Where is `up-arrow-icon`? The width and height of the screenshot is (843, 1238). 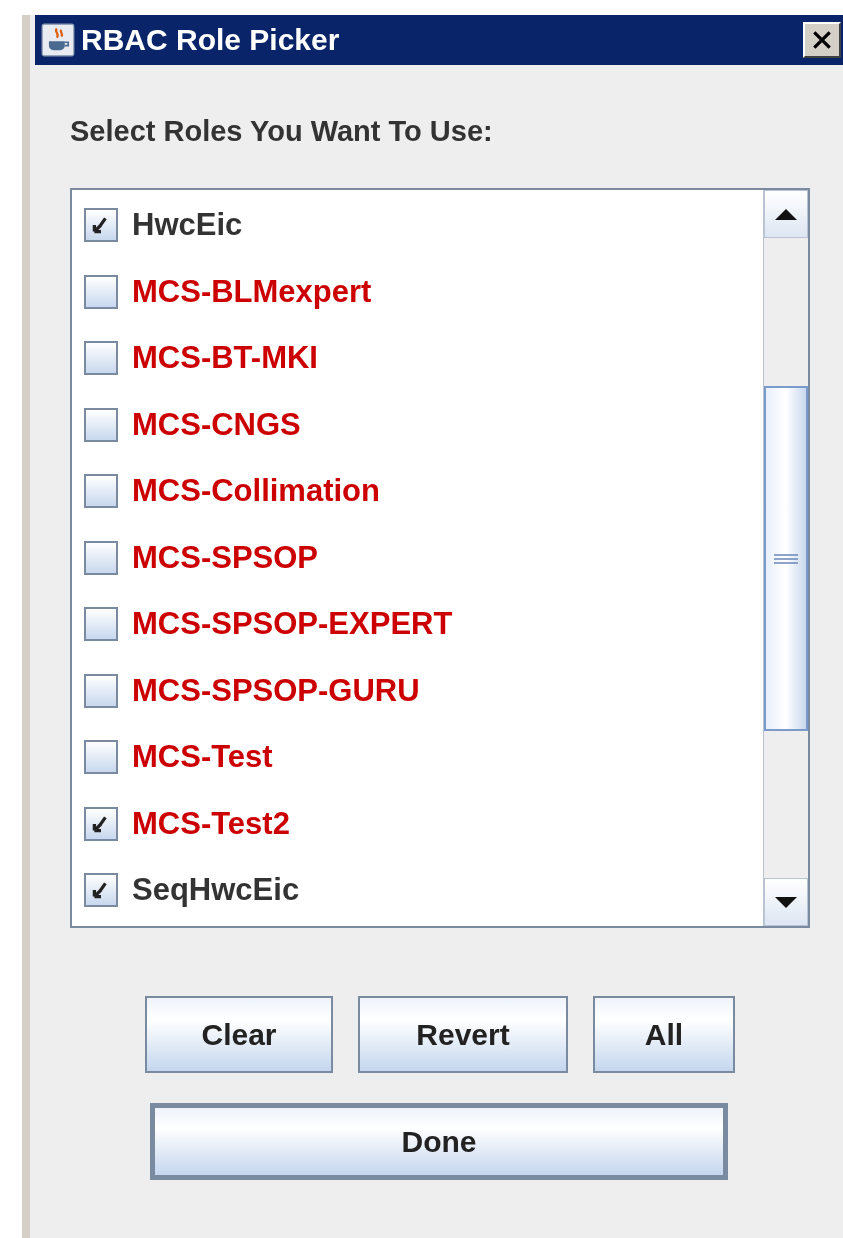 up-arrow-icon is located at coordinates (786, 214).